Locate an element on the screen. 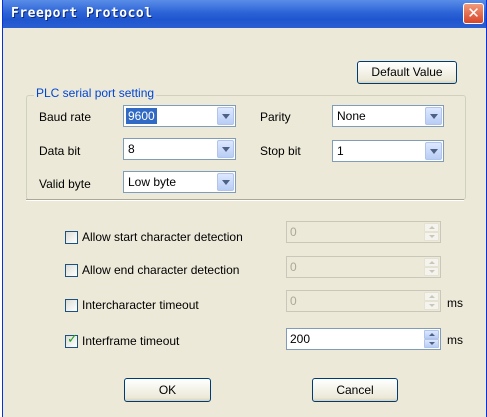  interframe-timeout-label: Interframe timeout is located at coordinates (130, 341).